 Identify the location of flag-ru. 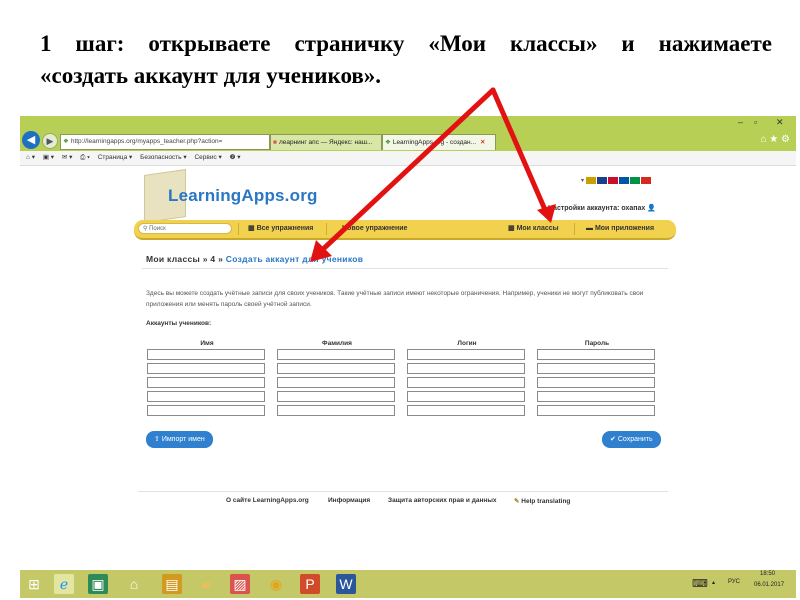
(645, 180).